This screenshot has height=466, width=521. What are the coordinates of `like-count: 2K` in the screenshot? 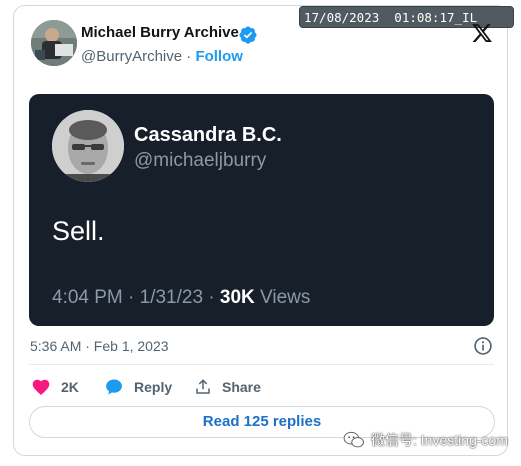 It's located at (70, 387).